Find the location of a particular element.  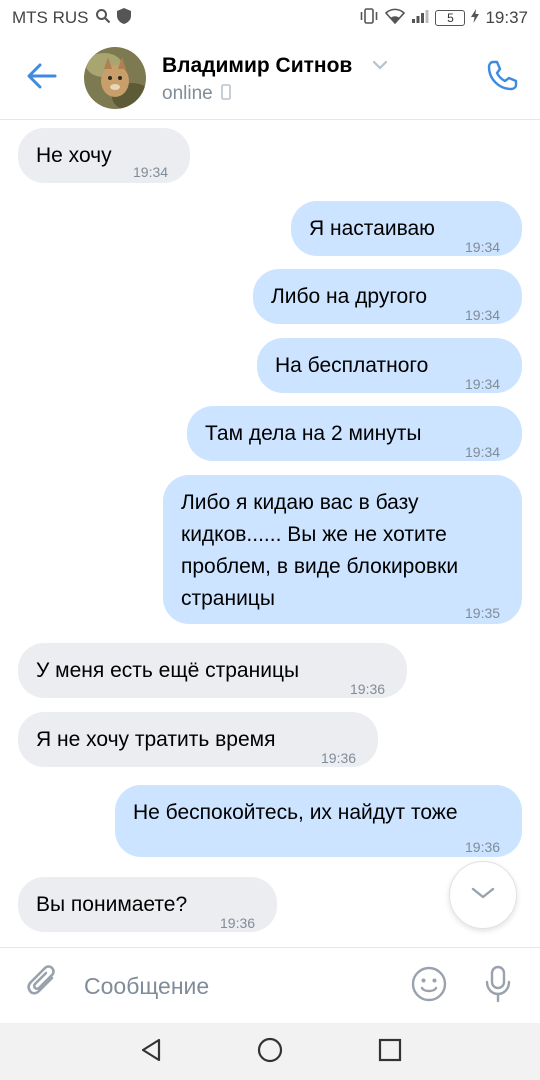

call-button is located at coordinates (502, 78).